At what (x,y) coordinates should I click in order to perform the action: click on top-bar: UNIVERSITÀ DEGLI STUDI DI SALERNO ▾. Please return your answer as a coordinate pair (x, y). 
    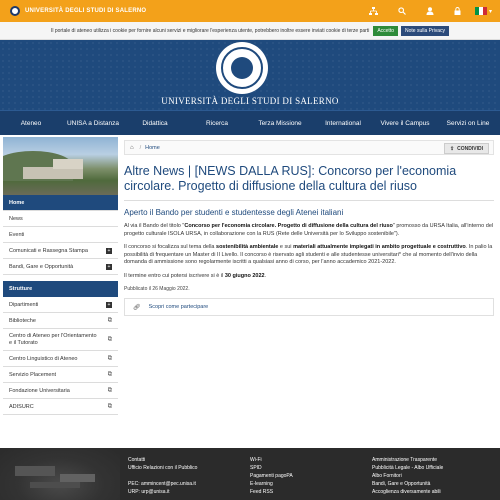
    Looking at the image, I should click on (250, 11).